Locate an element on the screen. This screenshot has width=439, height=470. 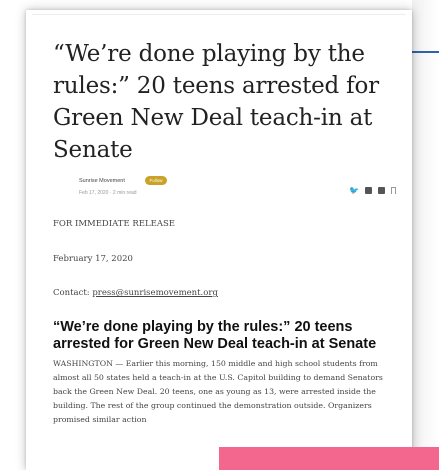
page-edge-shadow is located at coordinates (425, 235).